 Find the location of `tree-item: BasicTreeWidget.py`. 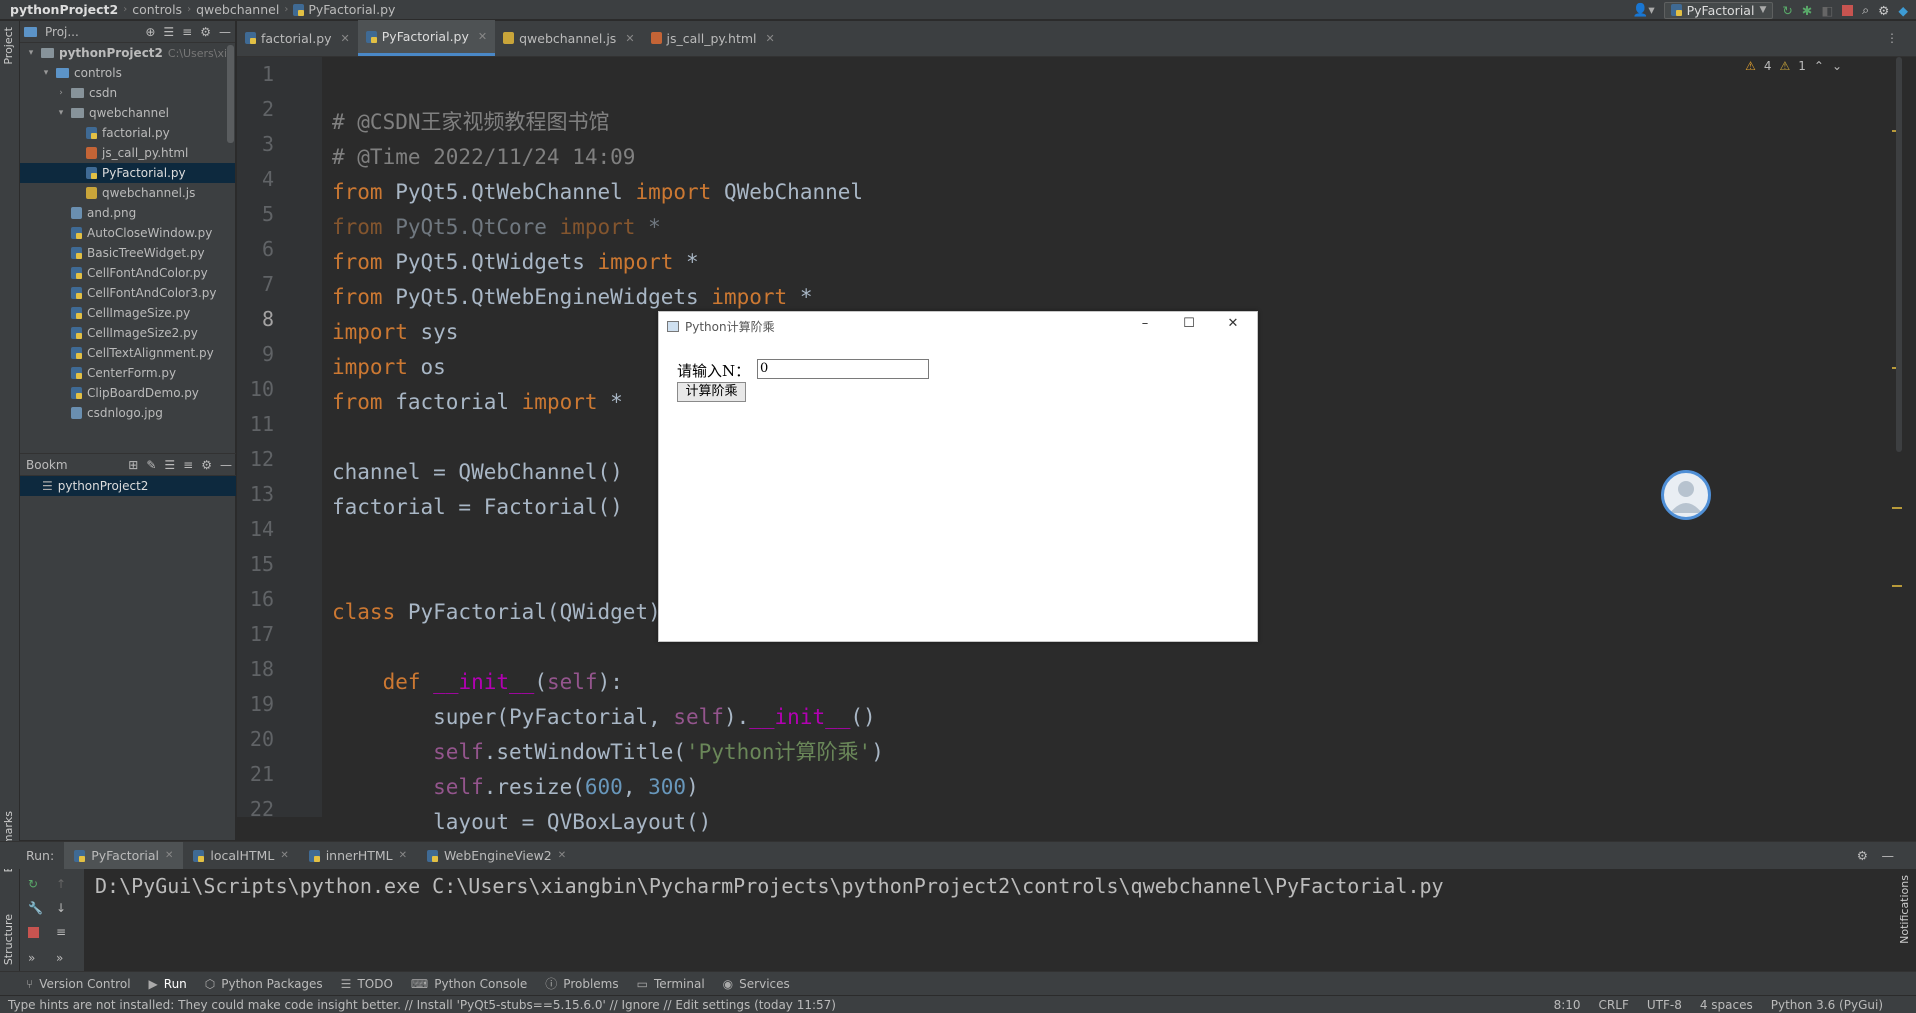

tree-item: BasicTreeWidget.py is located at coordinates (127, 253).